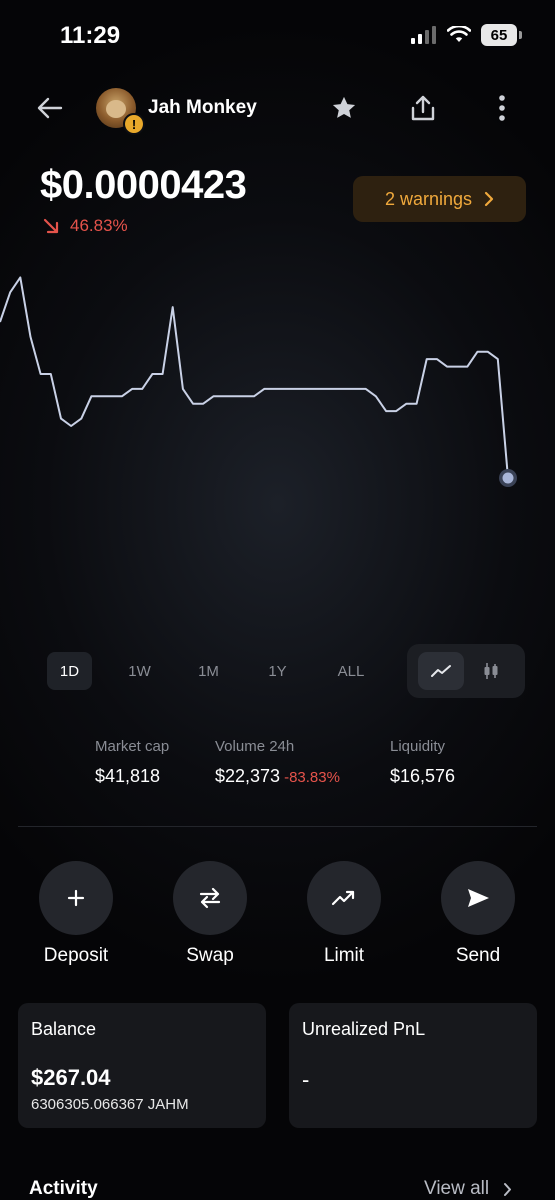 This screenshot has width=555, height=1200. I want to click on warnings-button: 2 warnings, so click(439, 199).